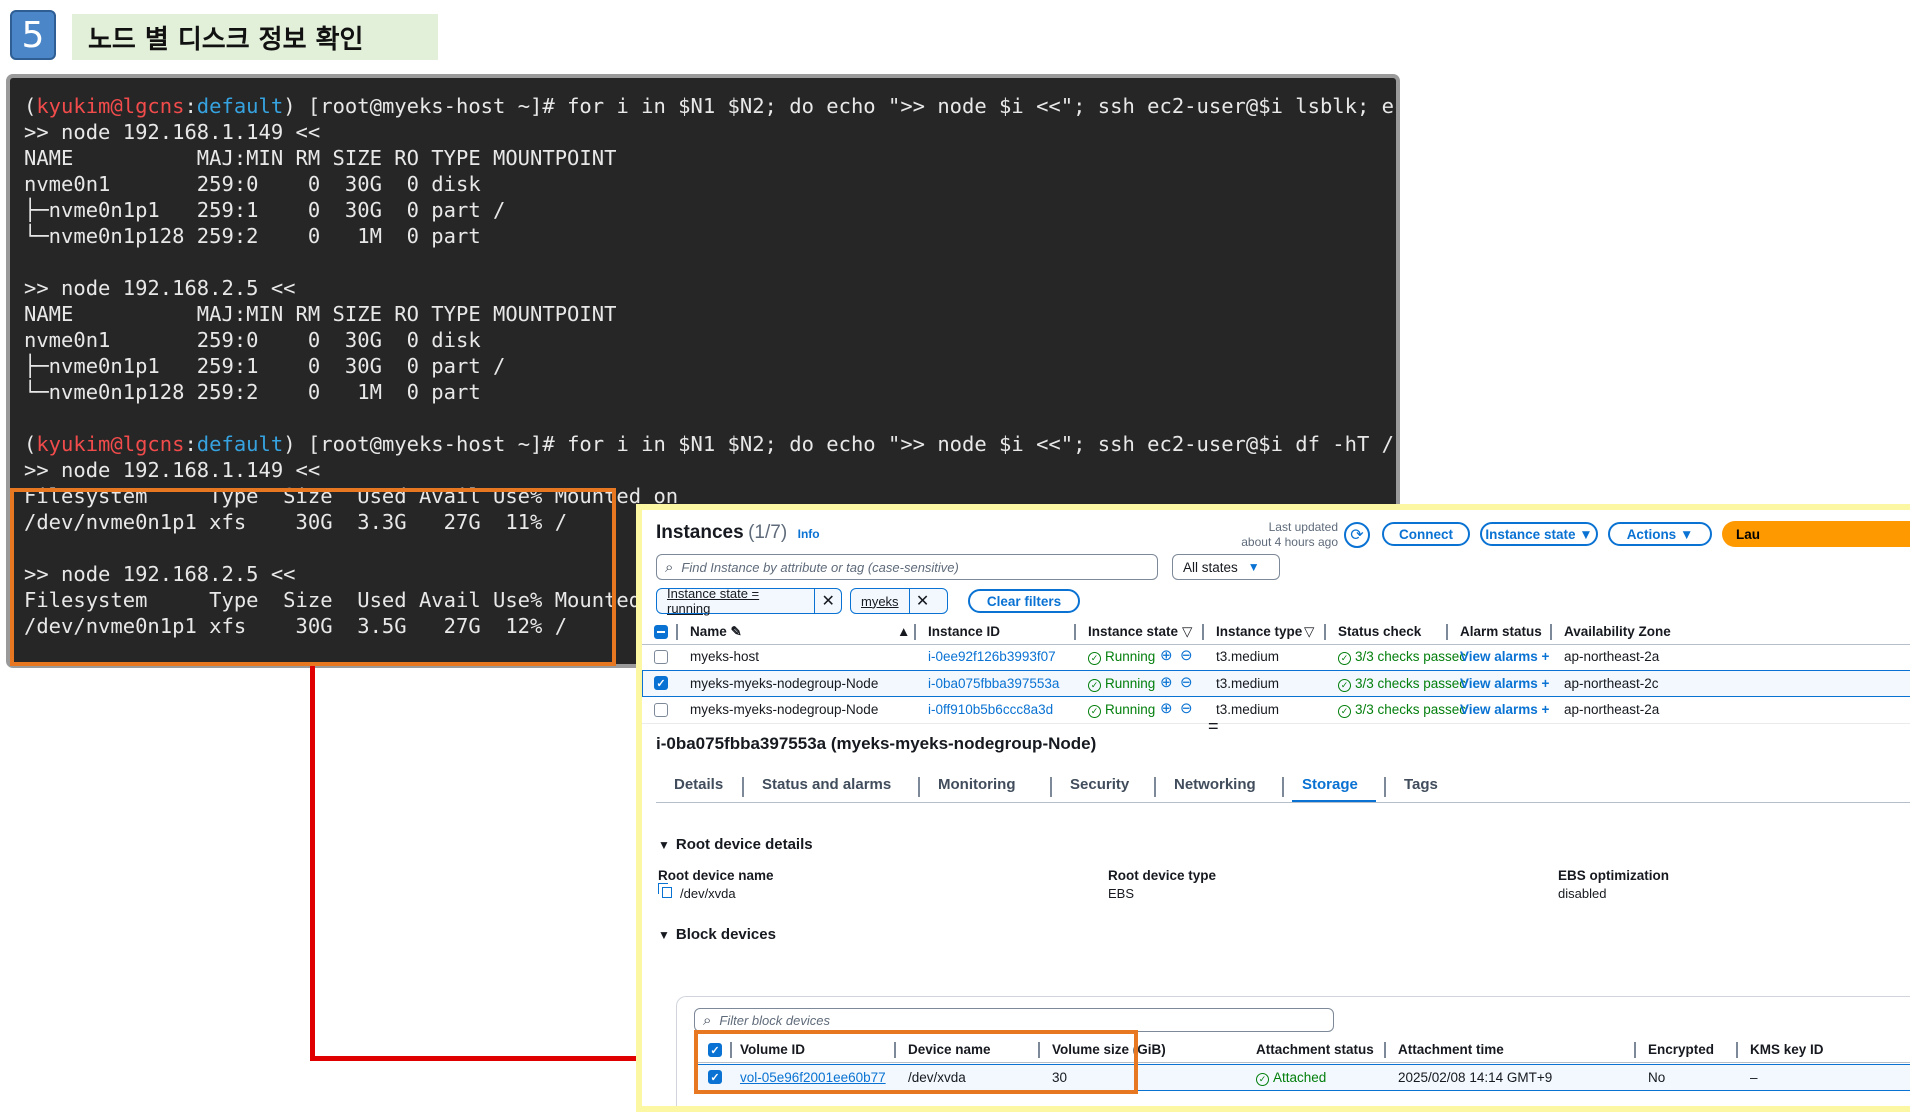 The height and width of the screenshot is (1118, 1914). Describe the element at coordinates (716, 632) in the screenshot. I see `col-name: Name ✎` at that location.